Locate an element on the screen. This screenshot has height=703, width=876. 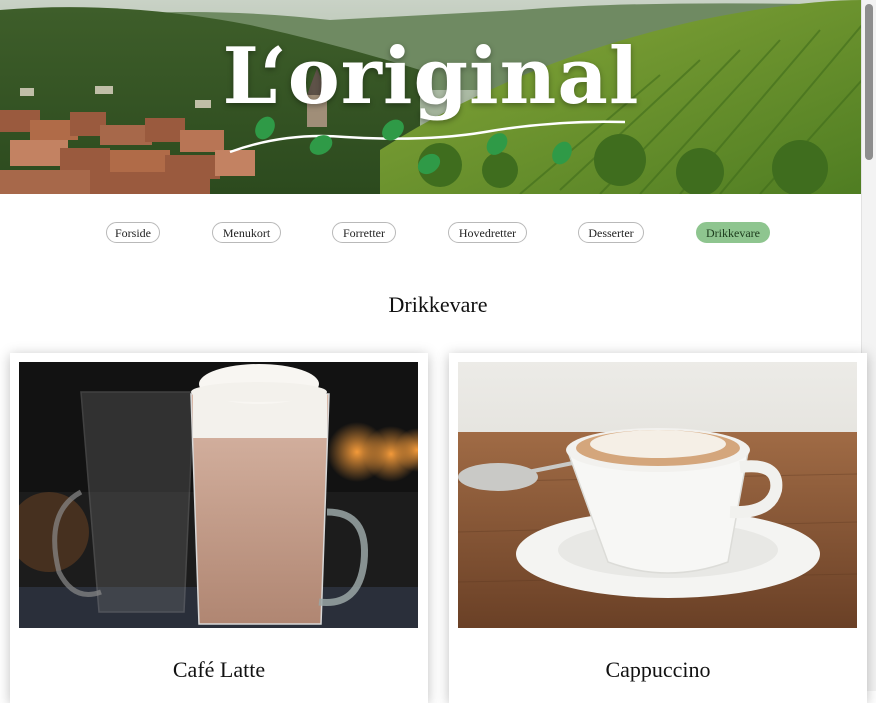
nav-item-drikkevare: Drikkevare is located at coordinates (733, 232).